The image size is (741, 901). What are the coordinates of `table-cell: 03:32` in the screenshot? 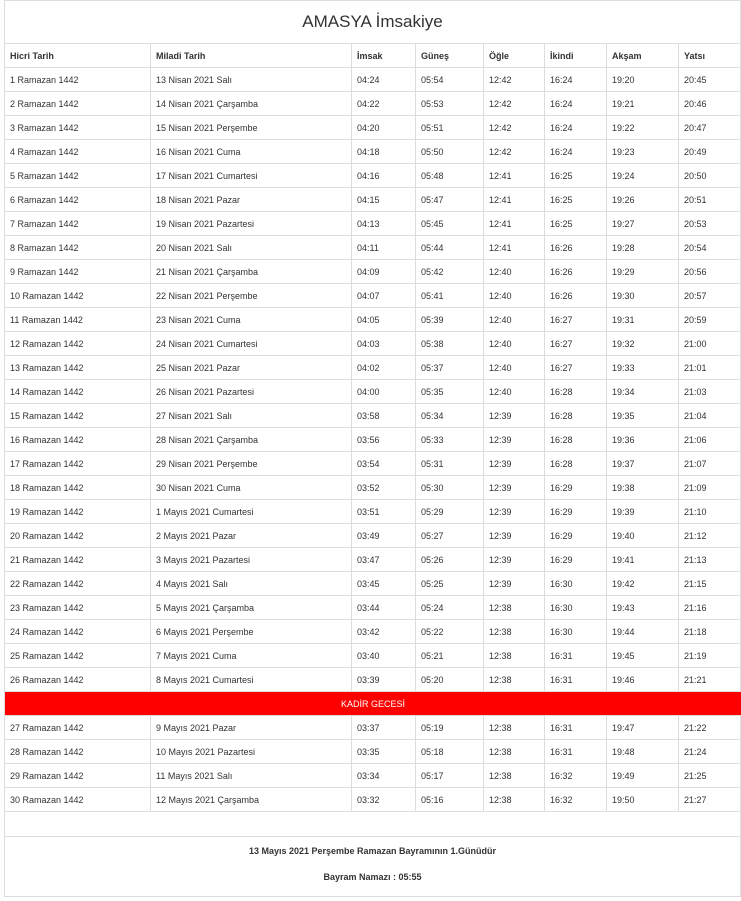 It's located at (383, 799).